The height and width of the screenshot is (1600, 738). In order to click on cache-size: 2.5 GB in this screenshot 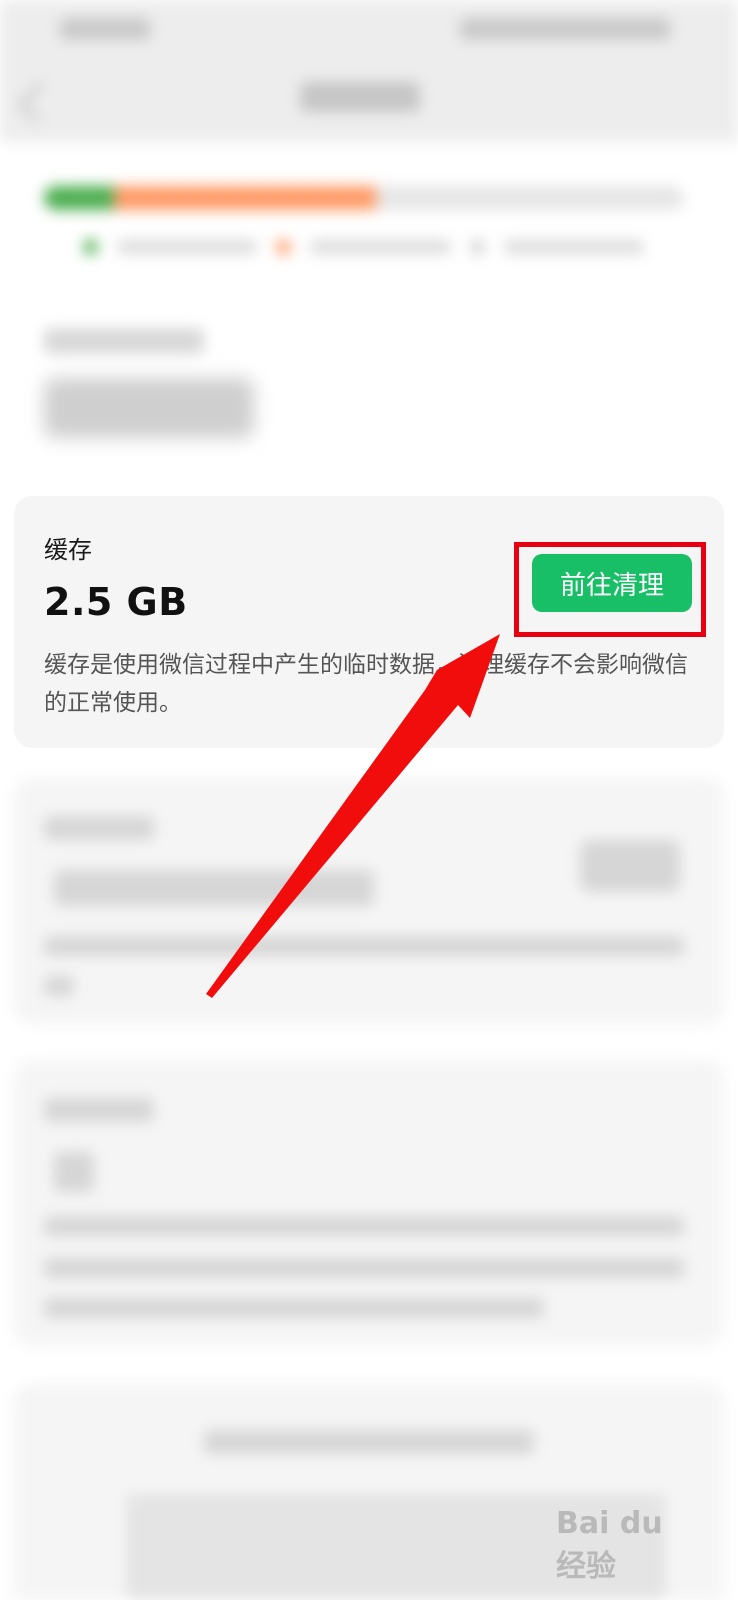, I will do `click(116, 602)`.